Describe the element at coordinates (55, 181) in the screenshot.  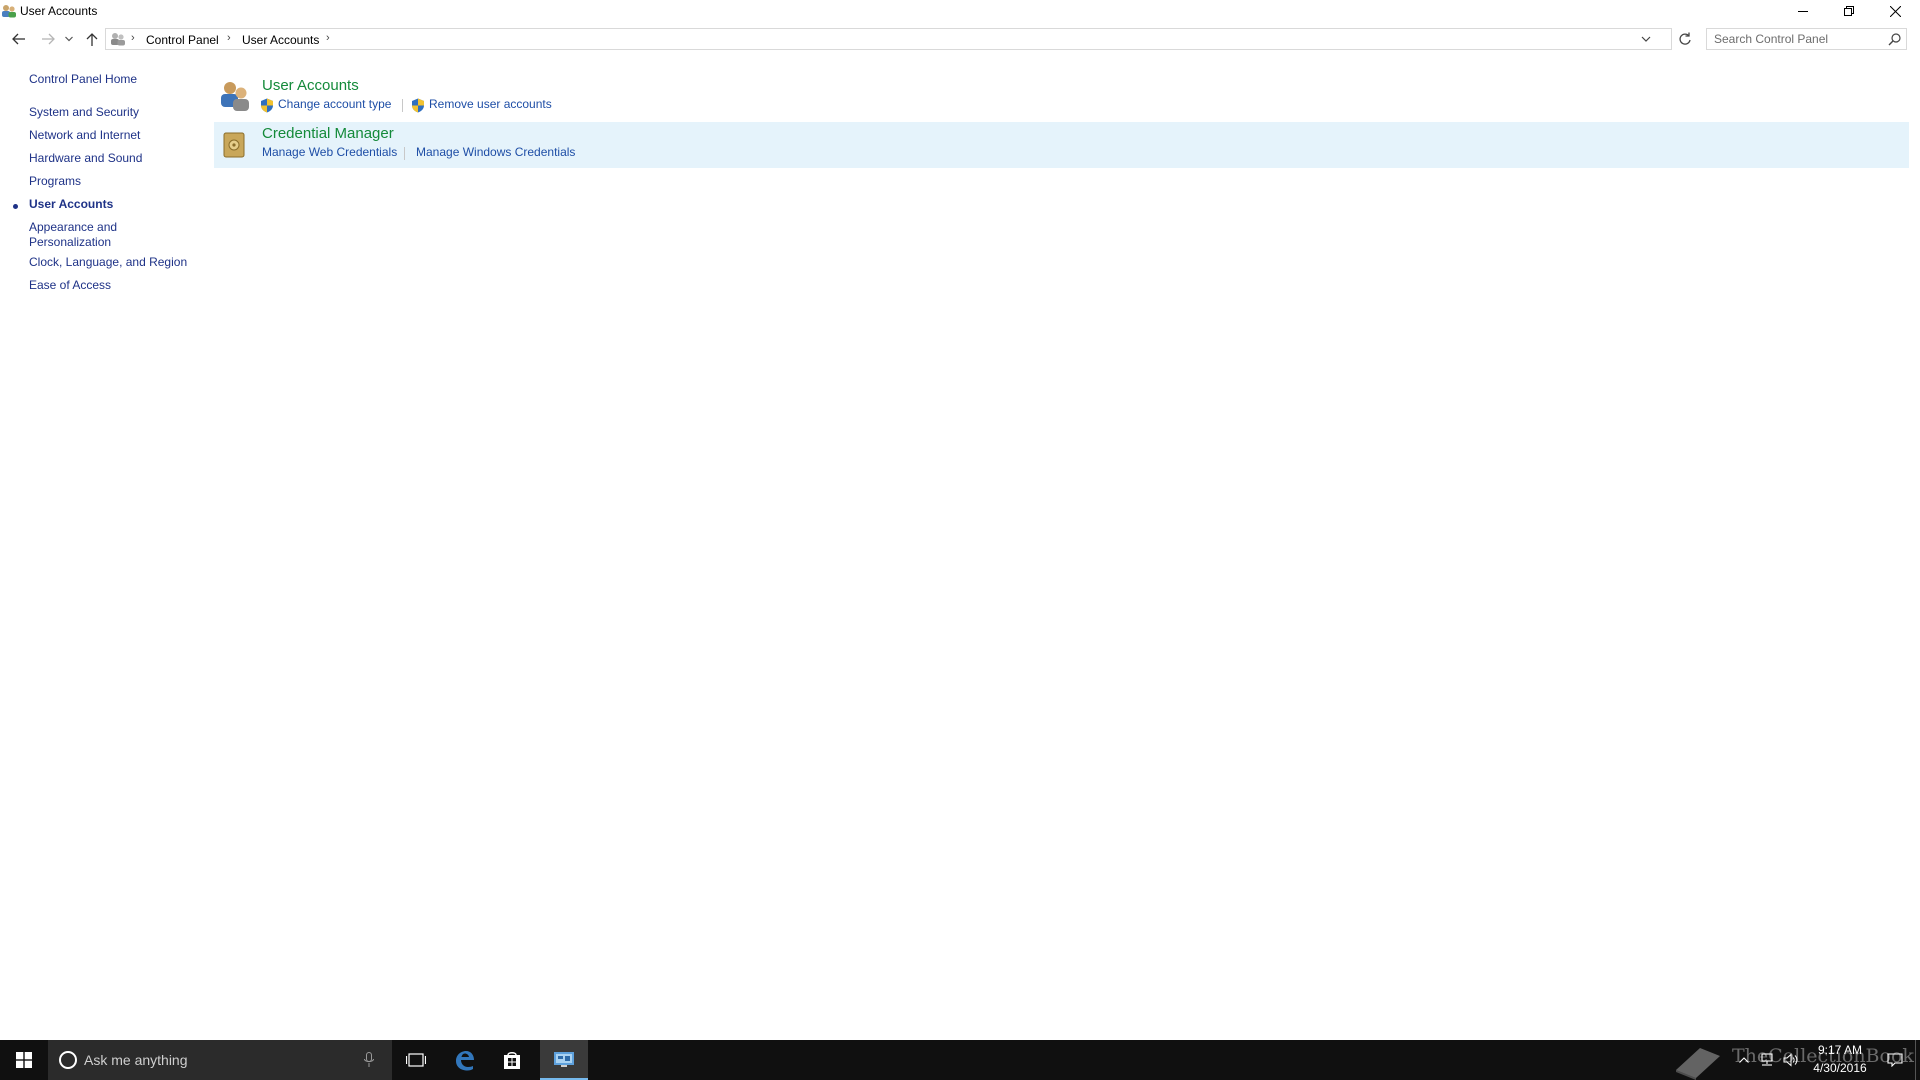
I see `nav-programs: Programs` at that location.